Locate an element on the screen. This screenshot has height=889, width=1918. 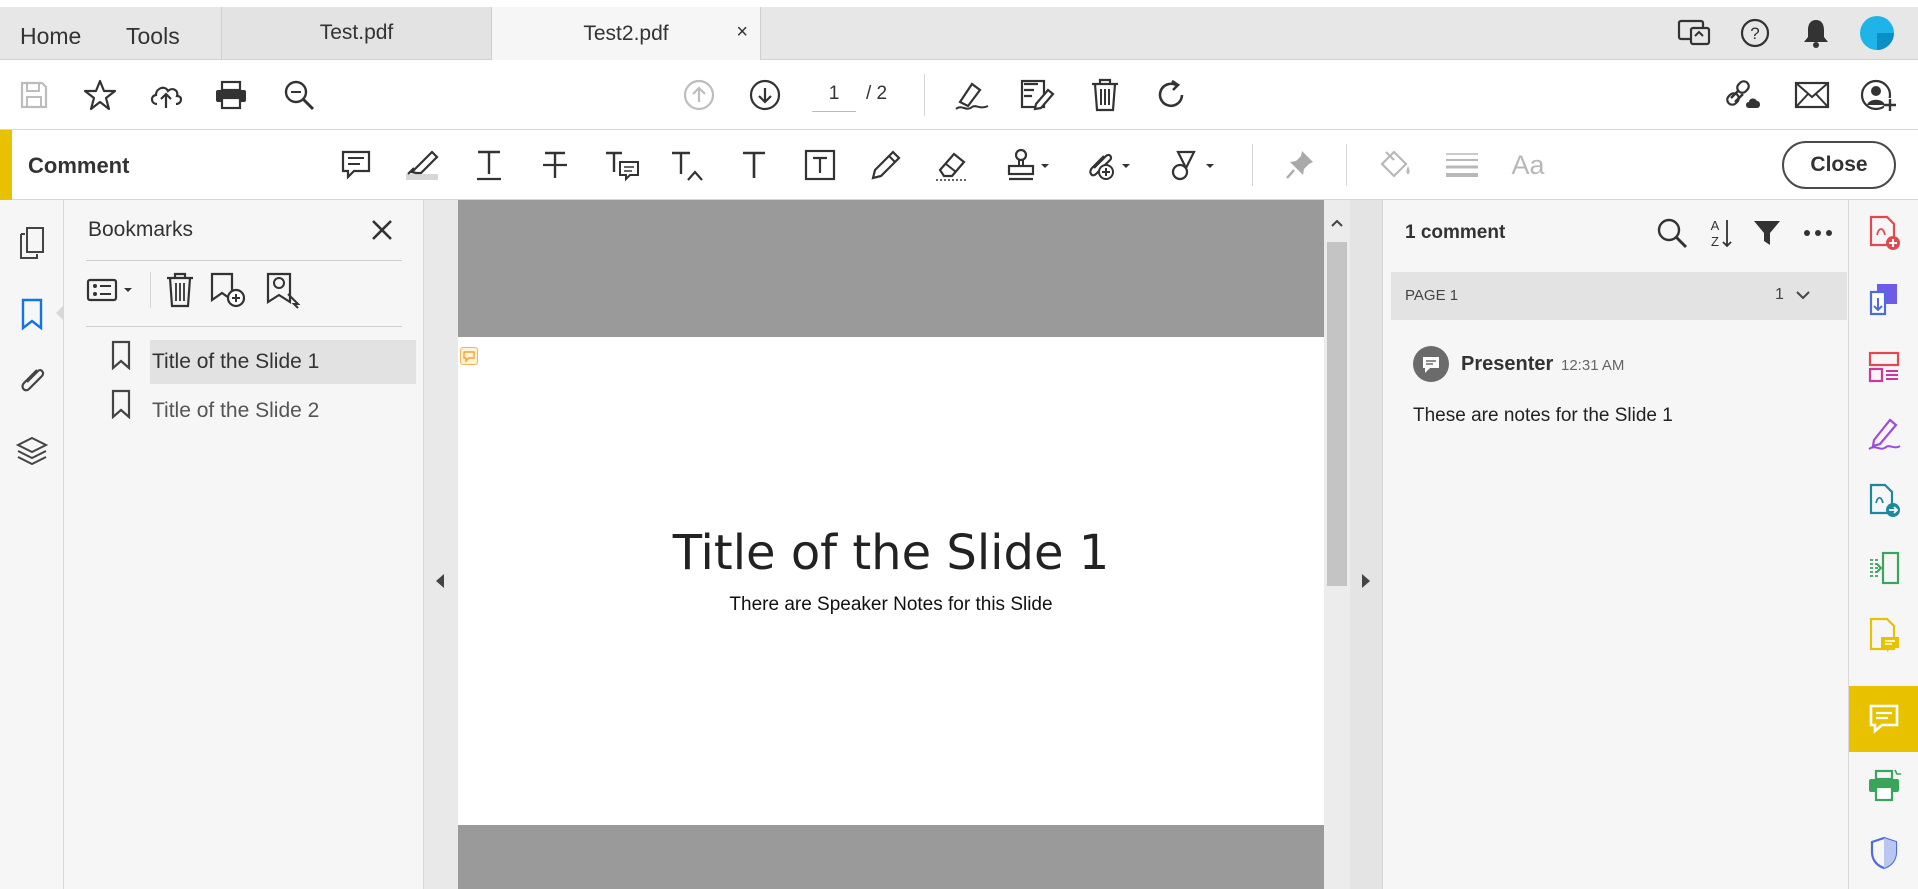
document-tab-test2: Test2.pdf × is located at coordinates (626, 33).